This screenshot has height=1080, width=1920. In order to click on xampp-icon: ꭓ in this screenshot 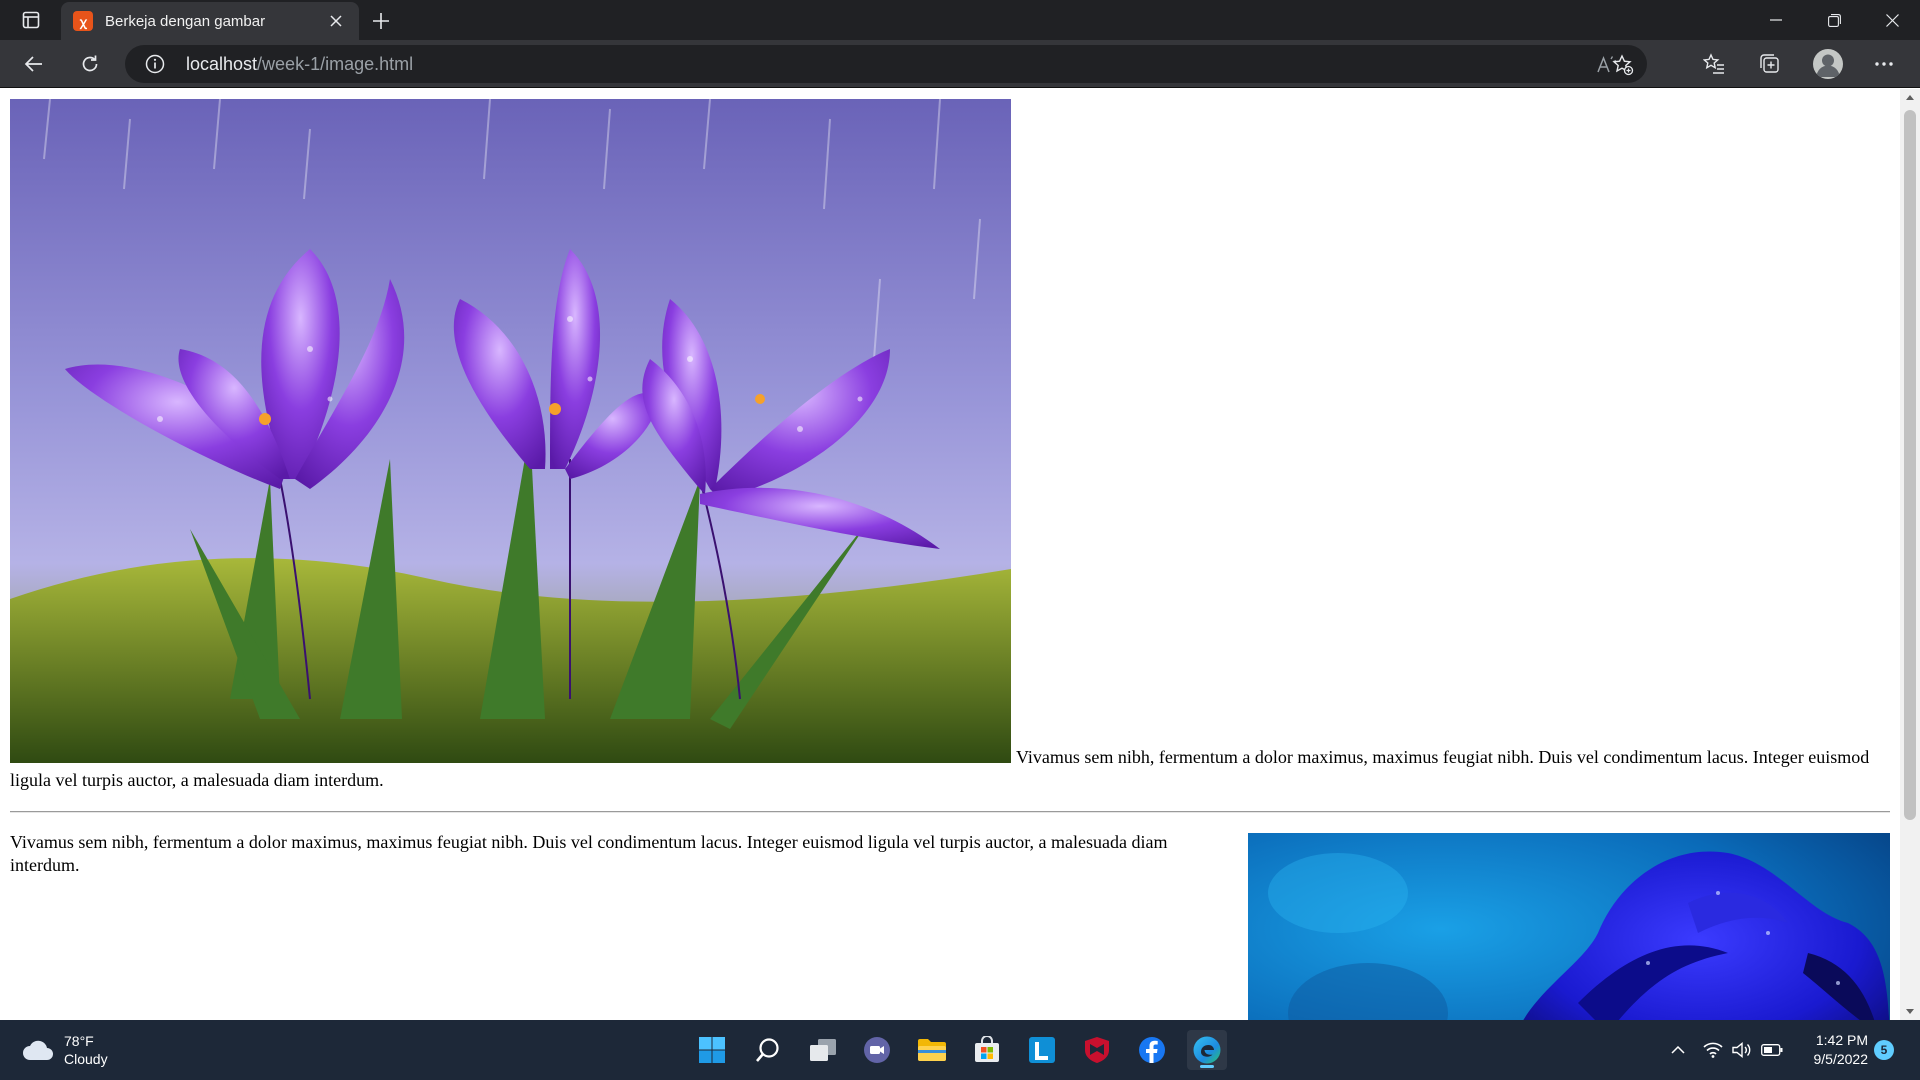, I will do `click(83, 21)`.